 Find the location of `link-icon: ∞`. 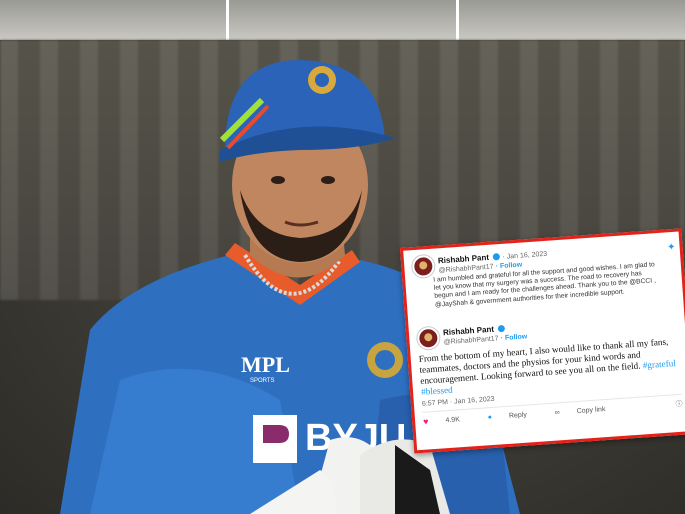

link-icon: ∞ is located at coordinates (557, 412).